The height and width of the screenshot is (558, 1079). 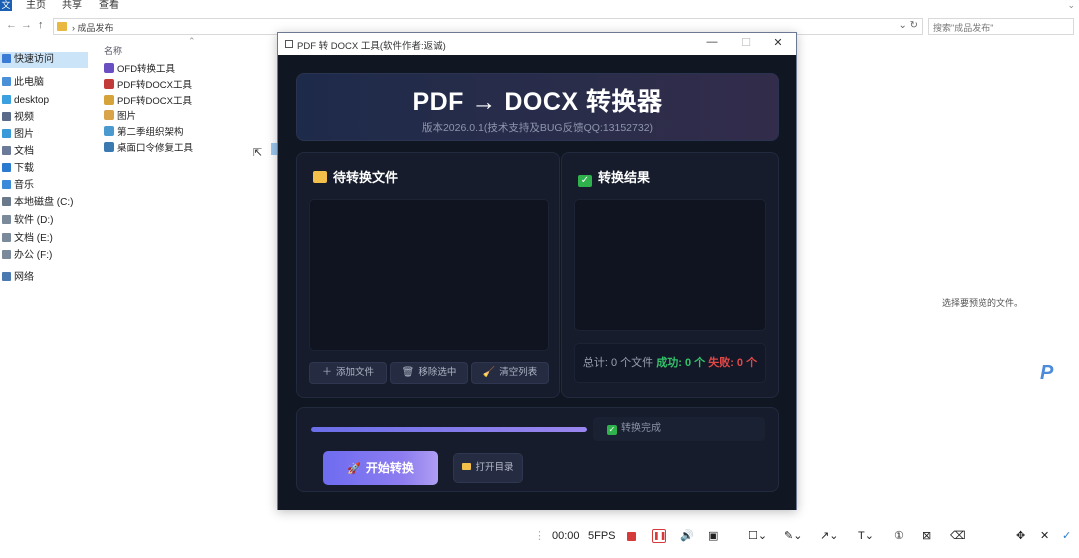 What do you see at coordinates (408, 372) in the screenshot?
I see `trash-icon: 🗑` at bounding box center [408, 372].